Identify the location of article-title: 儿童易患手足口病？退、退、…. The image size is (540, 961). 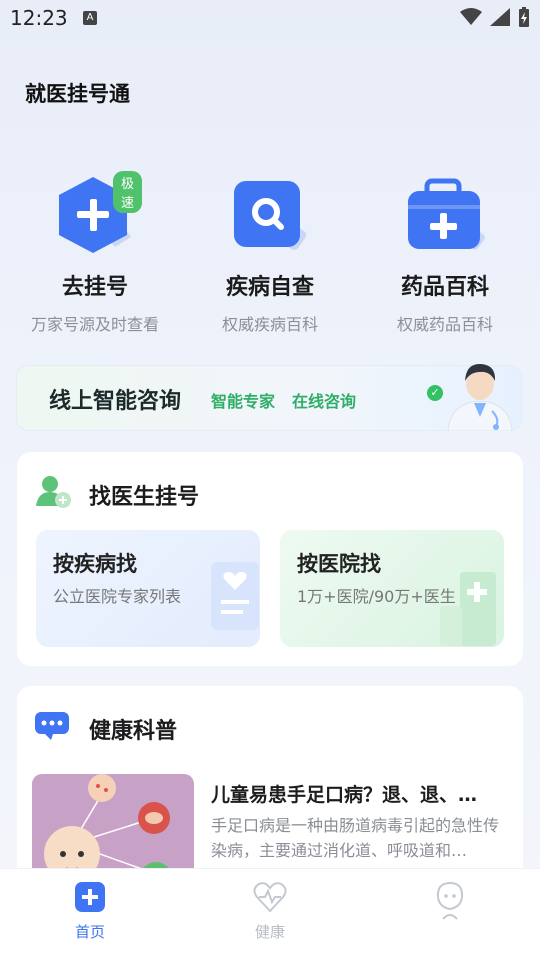
(361, 793).